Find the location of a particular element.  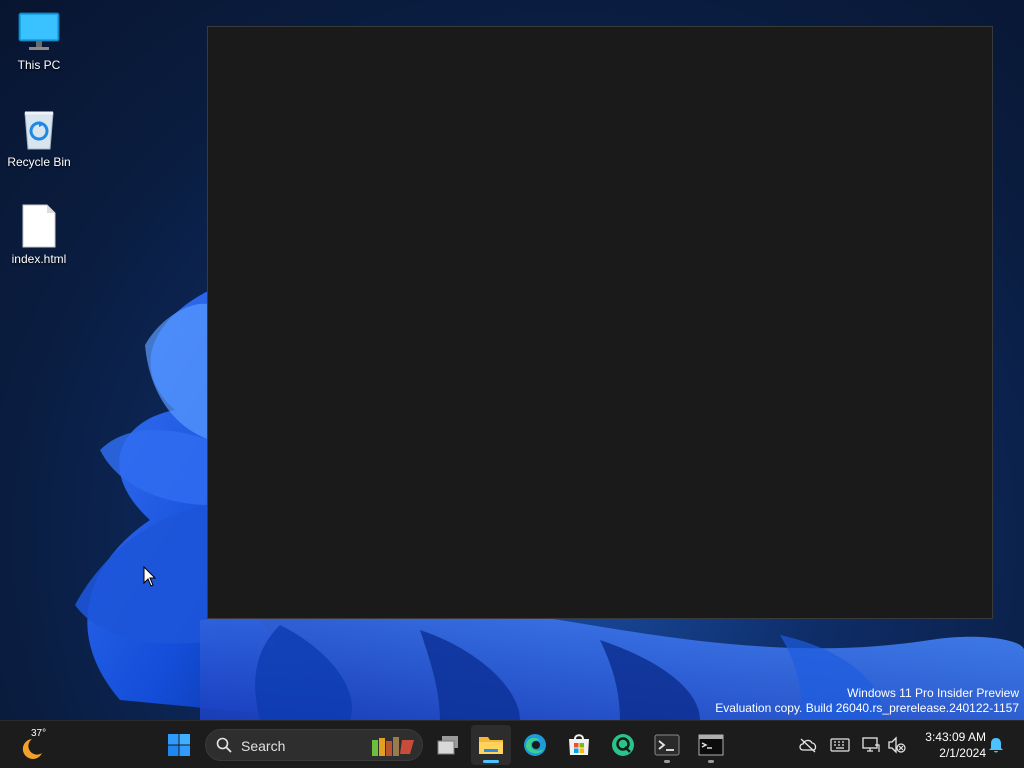

taskbar-store is located at coordinates (579, 745).